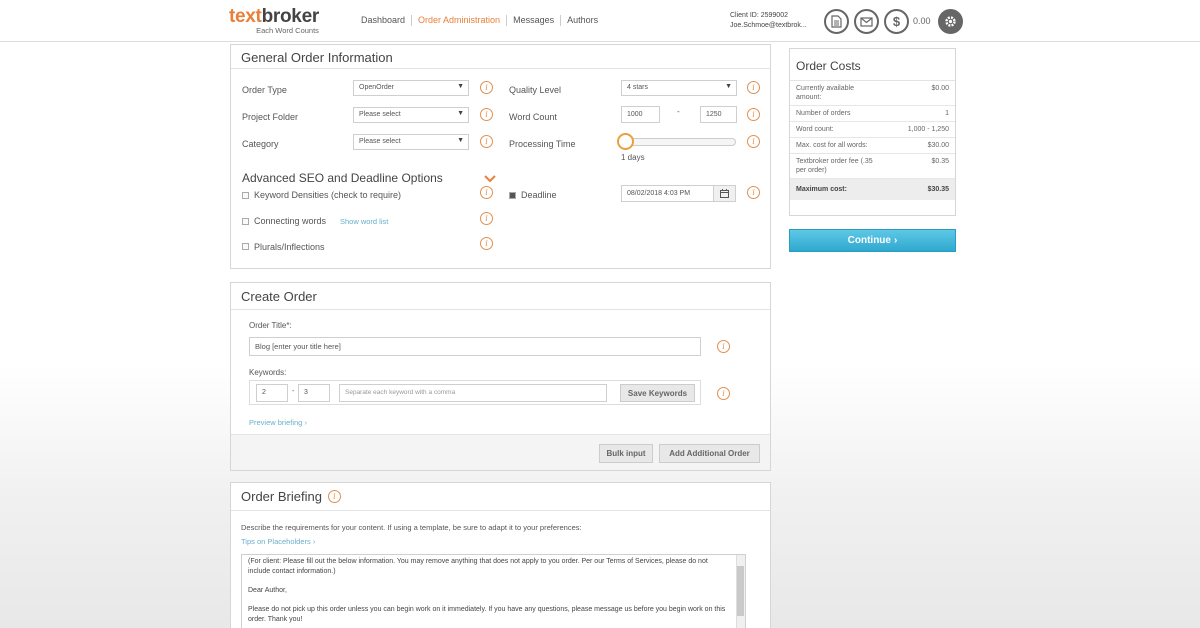  I want to click on word-count-max-input: 1250, so click(718, 114).